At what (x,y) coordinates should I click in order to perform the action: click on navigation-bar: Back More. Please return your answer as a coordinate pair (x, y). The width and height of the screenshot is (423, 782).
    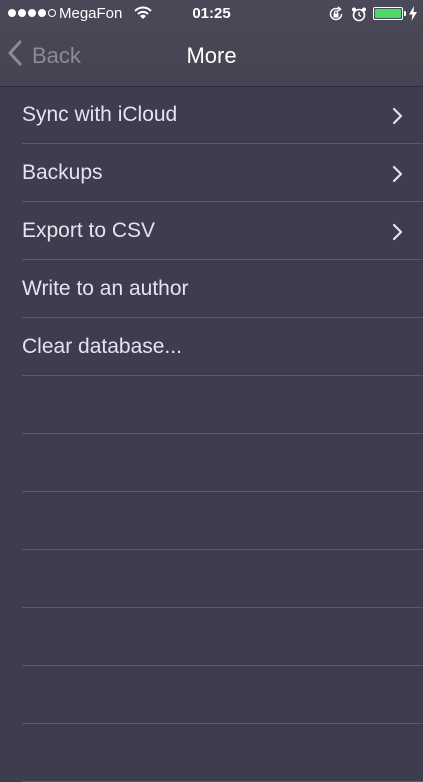
    Looking at the image, I should click on (211, 57).